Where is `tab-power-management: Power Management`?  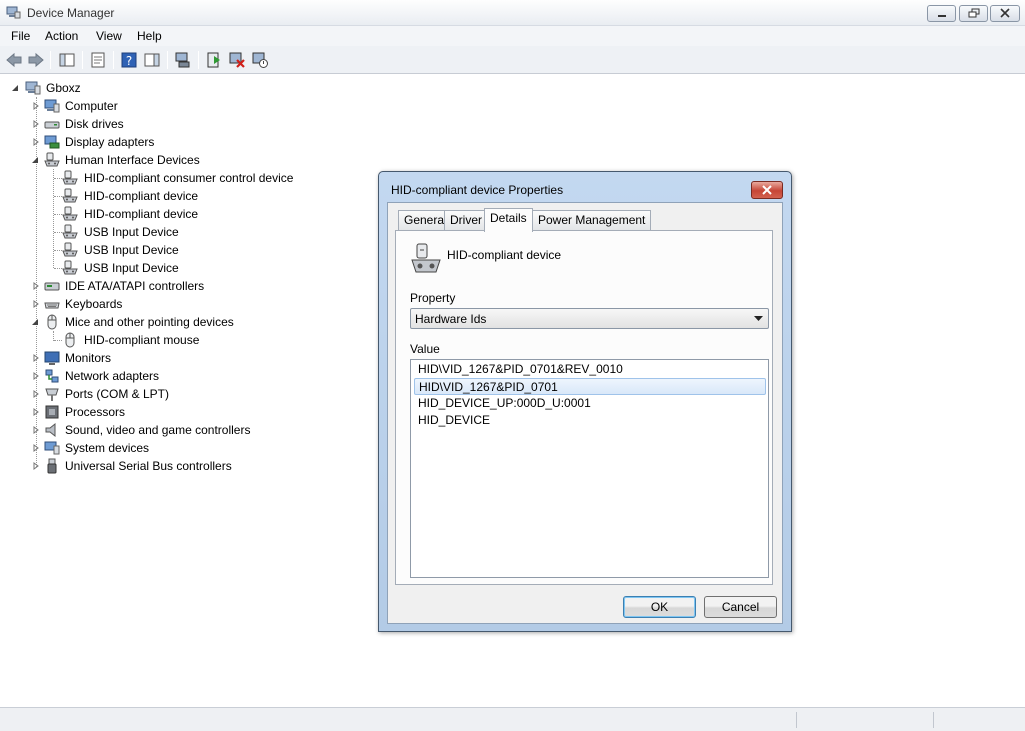
tab-power-management: Power Management is located at coordinates (592, 220).